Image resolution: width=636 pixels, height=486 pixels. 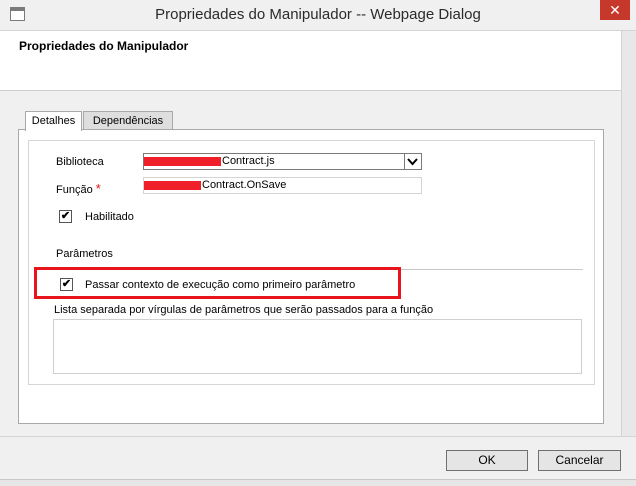 I want to click on tab-detalhes: Detalhes, so click(x=53, y=121).